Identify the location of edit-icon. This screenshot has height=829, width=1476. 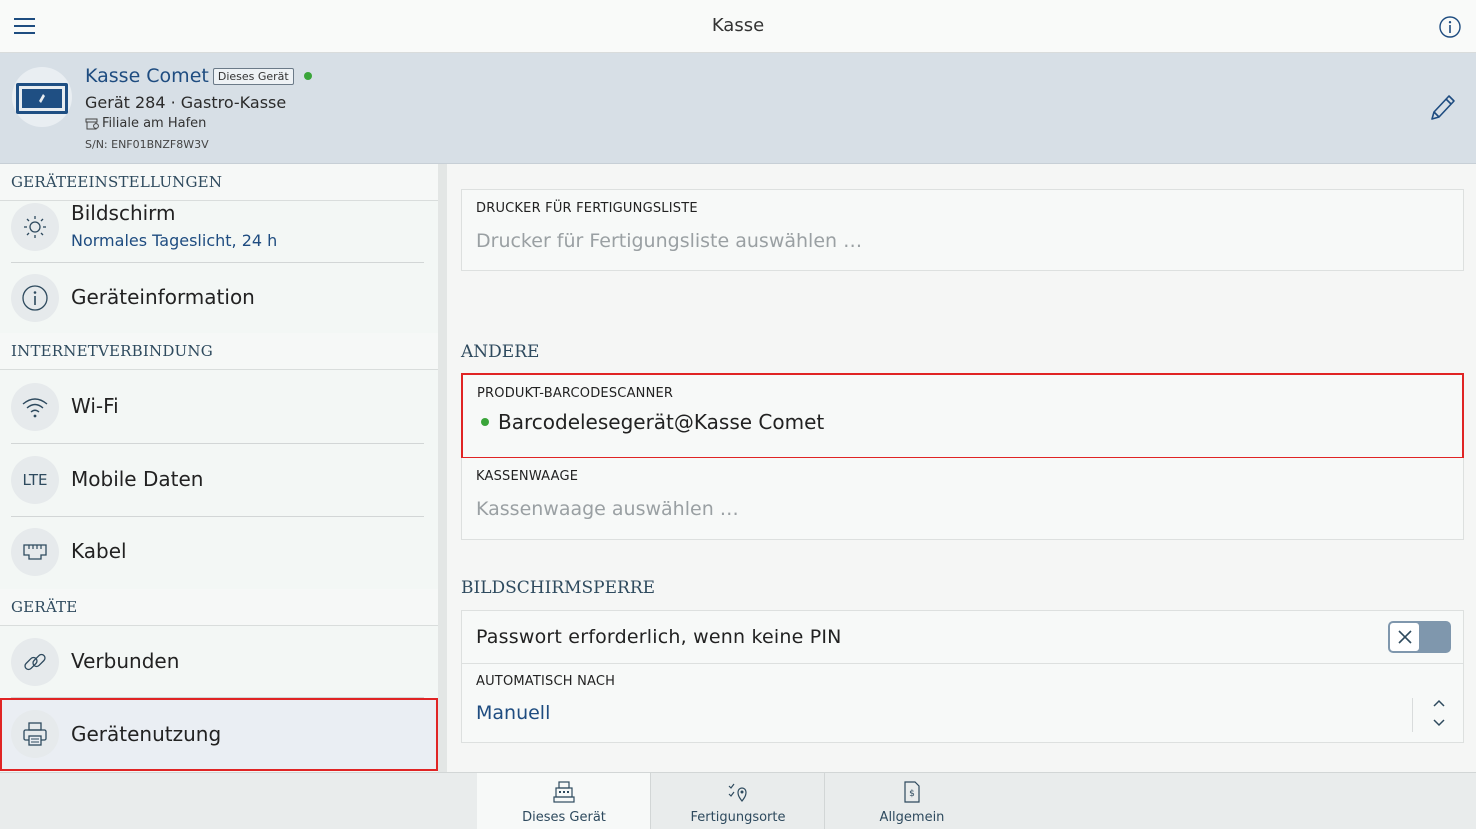
(1443, 107).